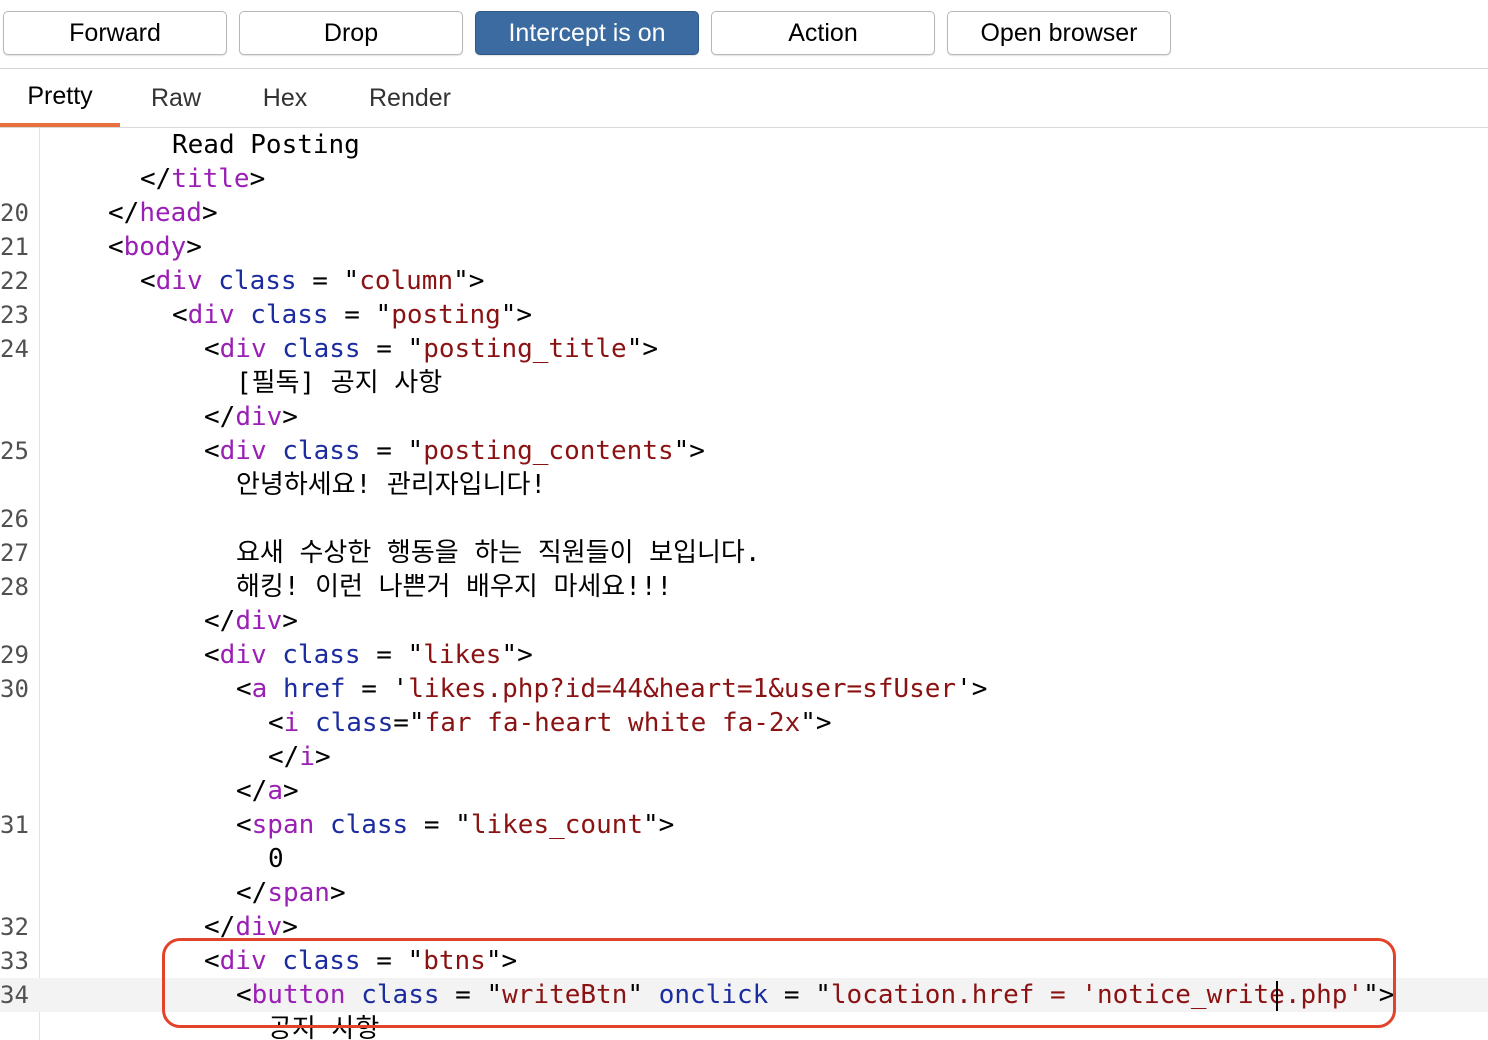 This screenshot has width=1488, height=1040. I want to click on code-token: 해킹! 이런 나쁜거 배우지 마세요!!!, so click(454, 587).